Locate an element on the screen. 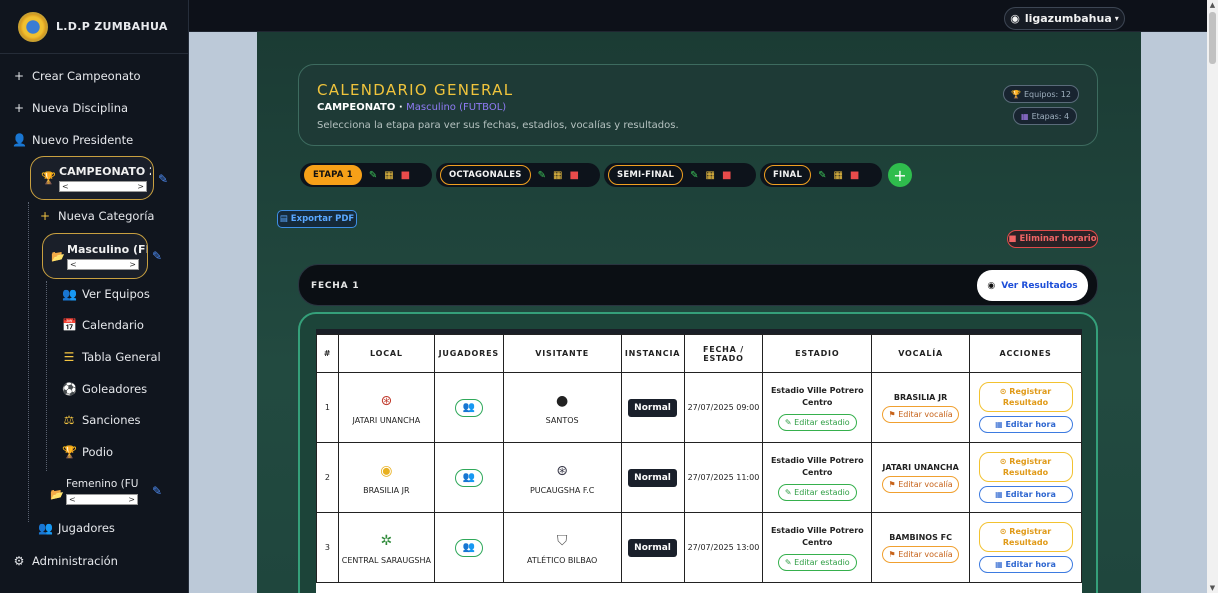  sidebar-item-tabla-general: ☰ Tabla General is located at coordinates (111, 357).